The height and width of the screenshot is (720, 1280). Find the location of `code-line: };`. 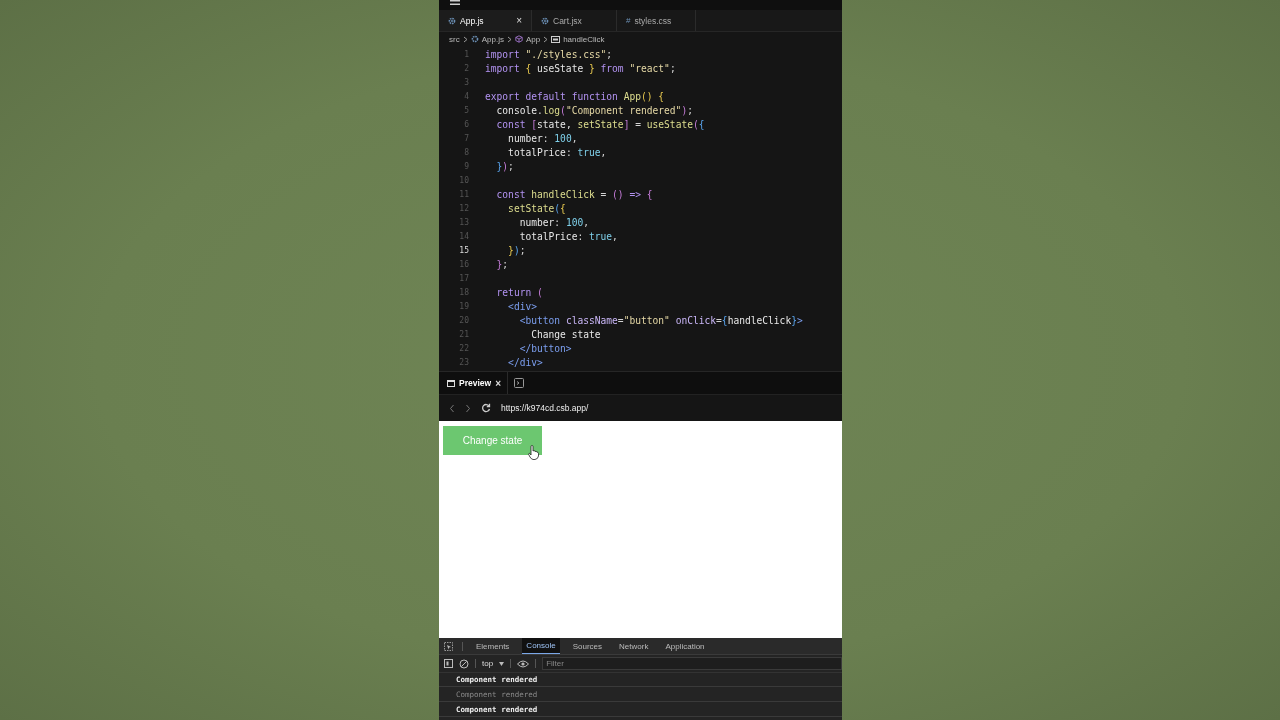

code-line: }; is located at coordinates (502, 264).